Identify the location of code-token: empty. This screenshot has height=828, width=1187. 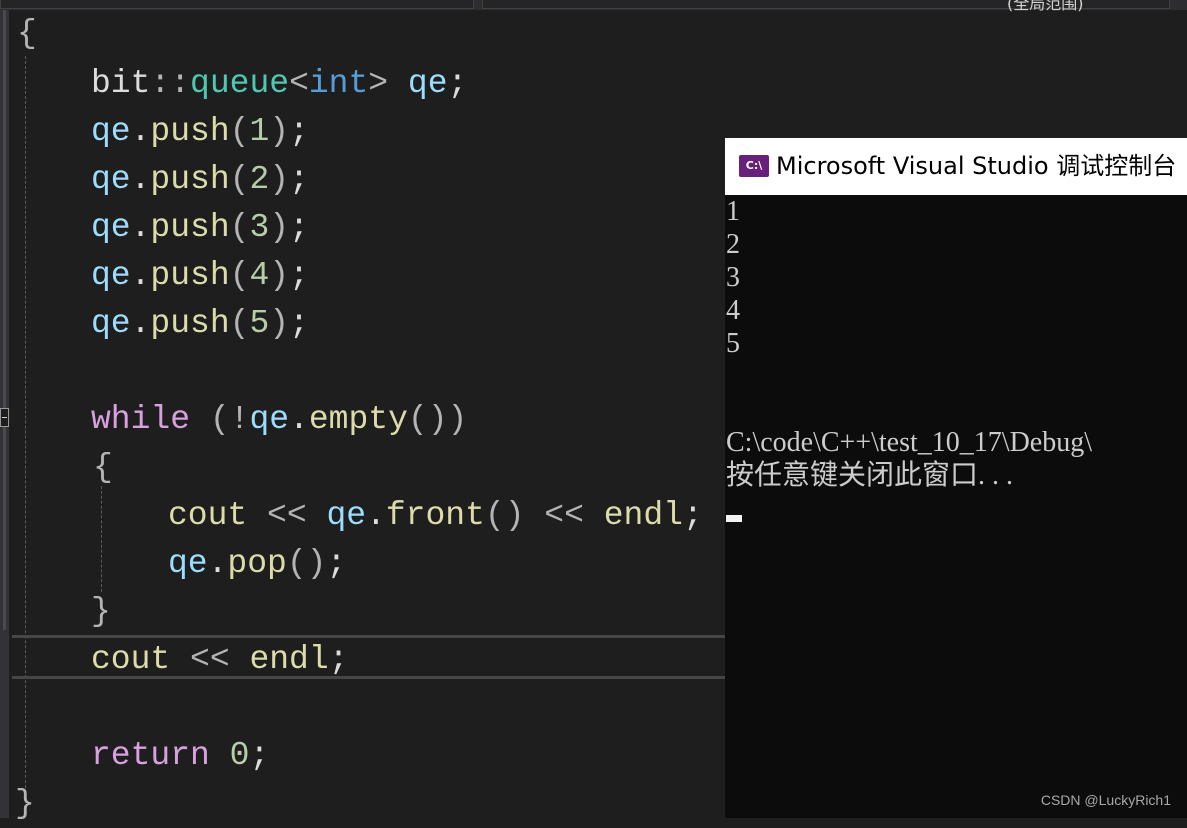
(358, 419).